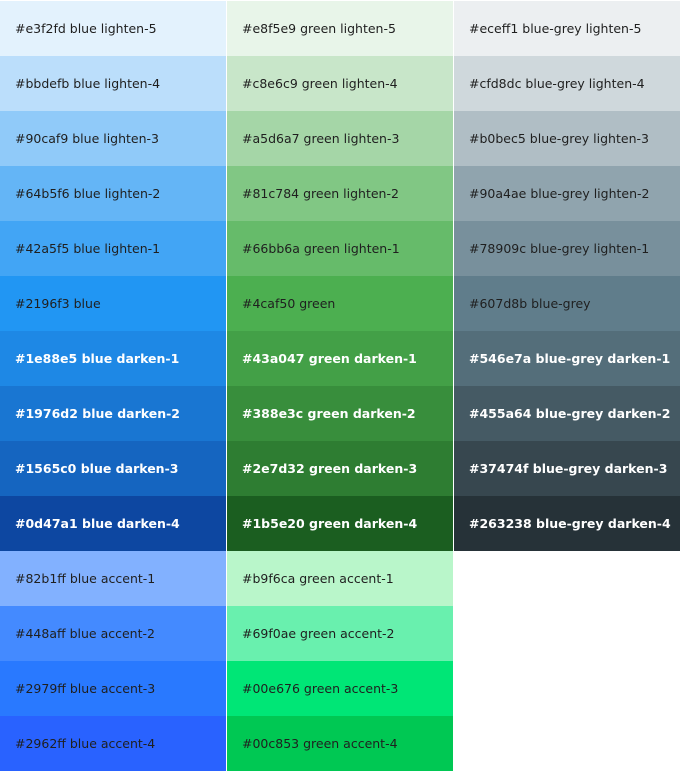  I want to click on color-swatch: #82b1ff blue accent-1, so click(113, 578).